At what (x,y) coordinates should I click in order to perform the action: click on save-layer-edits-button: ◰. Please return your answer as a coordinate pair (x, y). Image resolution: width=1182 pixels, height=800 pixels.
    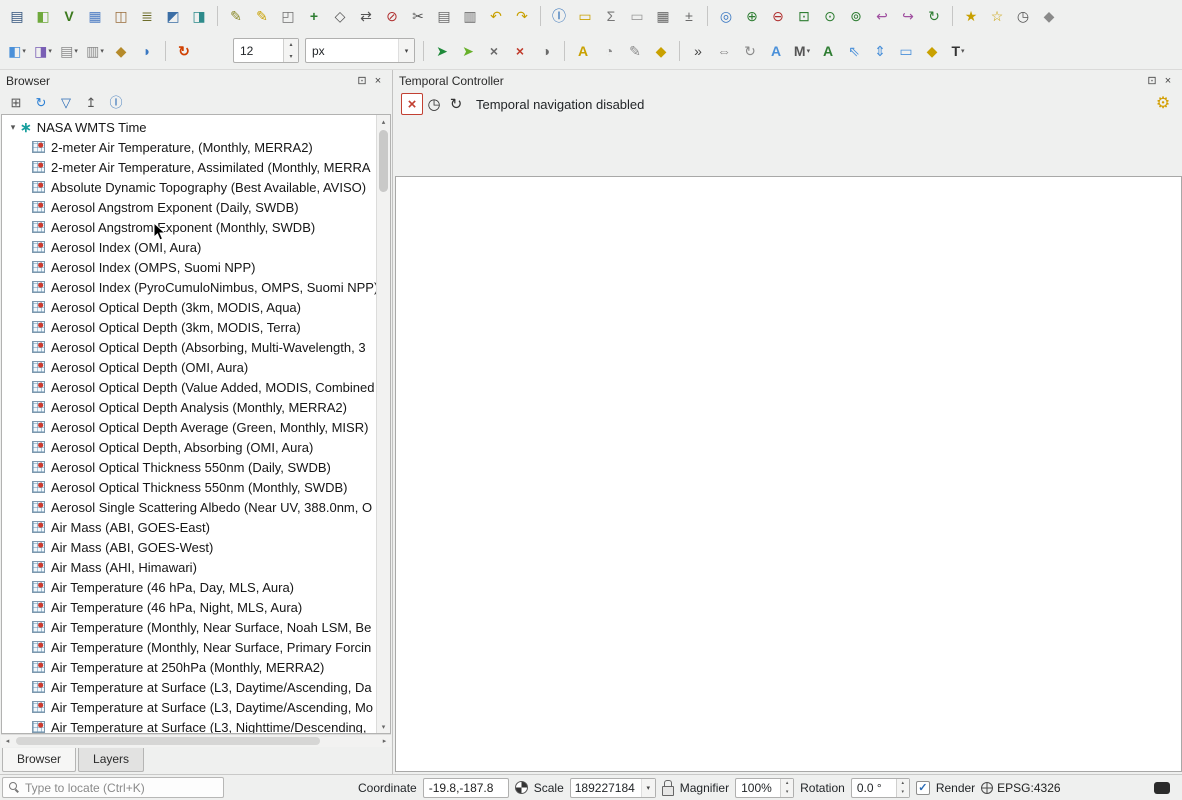
    Looking at the image, I should click on (288, 16).